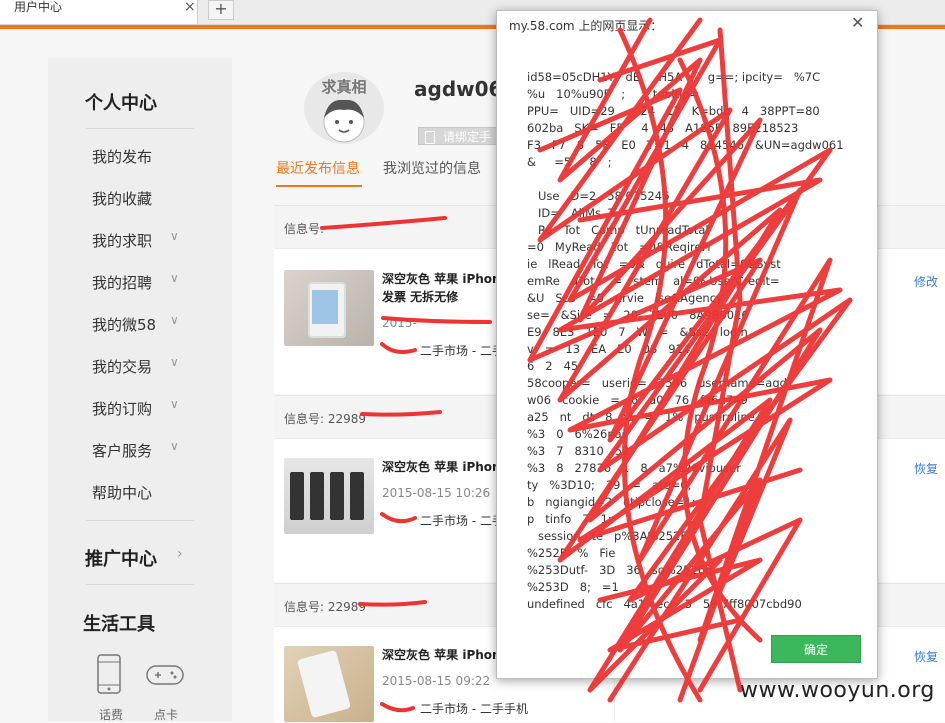 The width and height of the screenshot is (945, 723). What do you see at coordinates (837, 690) in the screenshot?
I see `watermark-text: www.wooyun.org` at bounding box center [837, 690].